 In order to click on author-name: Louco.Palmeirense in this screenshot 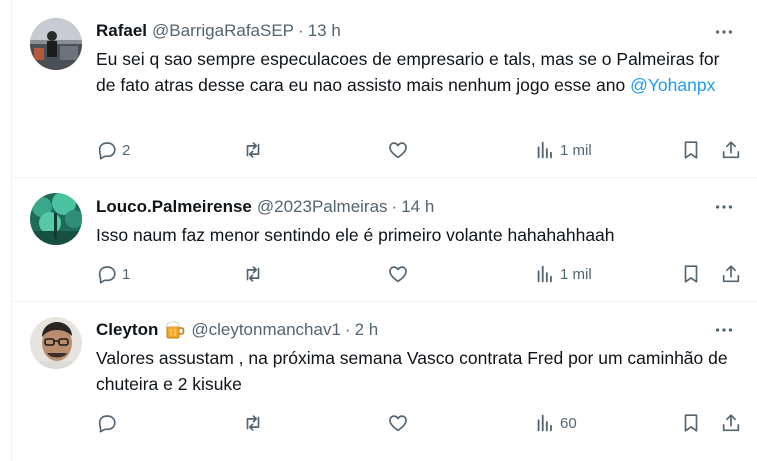, I will do `click(174, 207)`.